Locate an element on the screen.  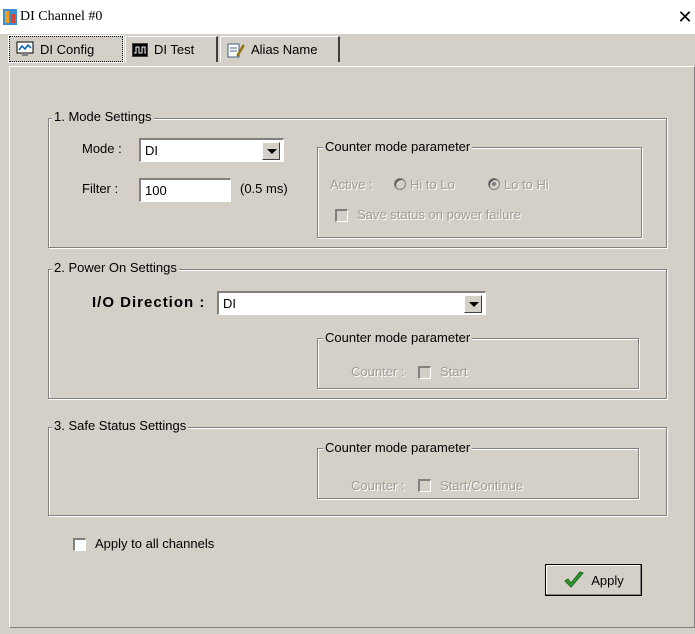
filter-input-value: 100 is located at coordinates (156, 190).